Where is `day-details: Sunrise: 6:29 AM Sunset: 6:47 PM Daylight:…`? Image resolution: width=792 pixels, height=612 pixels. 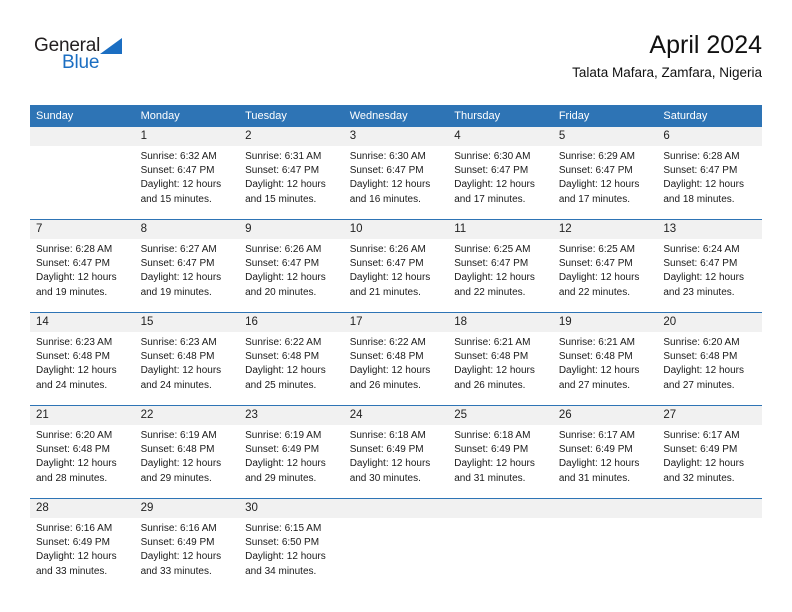
day-details: Sunrise: 6:29 AM Sunset: 6:47 PM Daylight:… is located at coordinates (605, 176).